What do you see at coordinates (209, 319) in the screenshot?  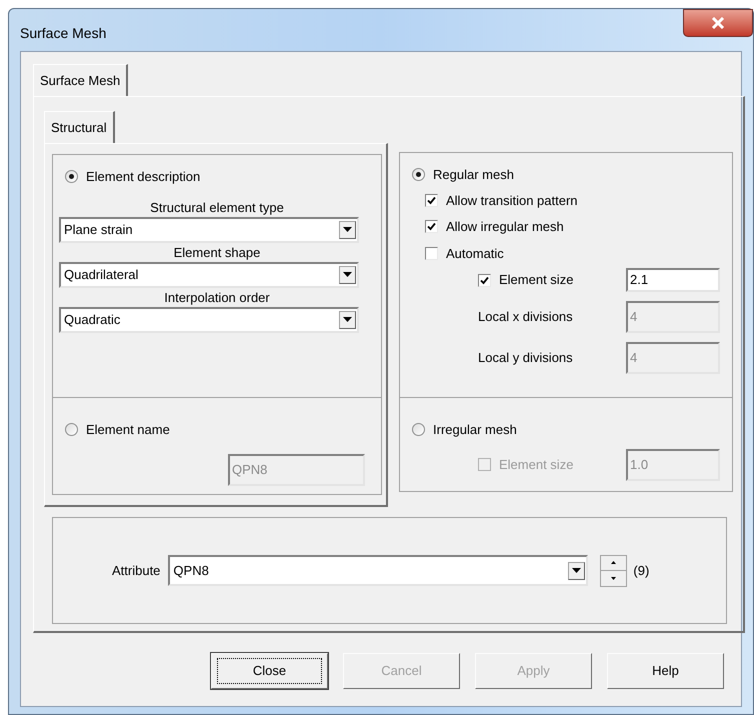 I see `dropdown: Quadratic` at bounding box center [209, 319].